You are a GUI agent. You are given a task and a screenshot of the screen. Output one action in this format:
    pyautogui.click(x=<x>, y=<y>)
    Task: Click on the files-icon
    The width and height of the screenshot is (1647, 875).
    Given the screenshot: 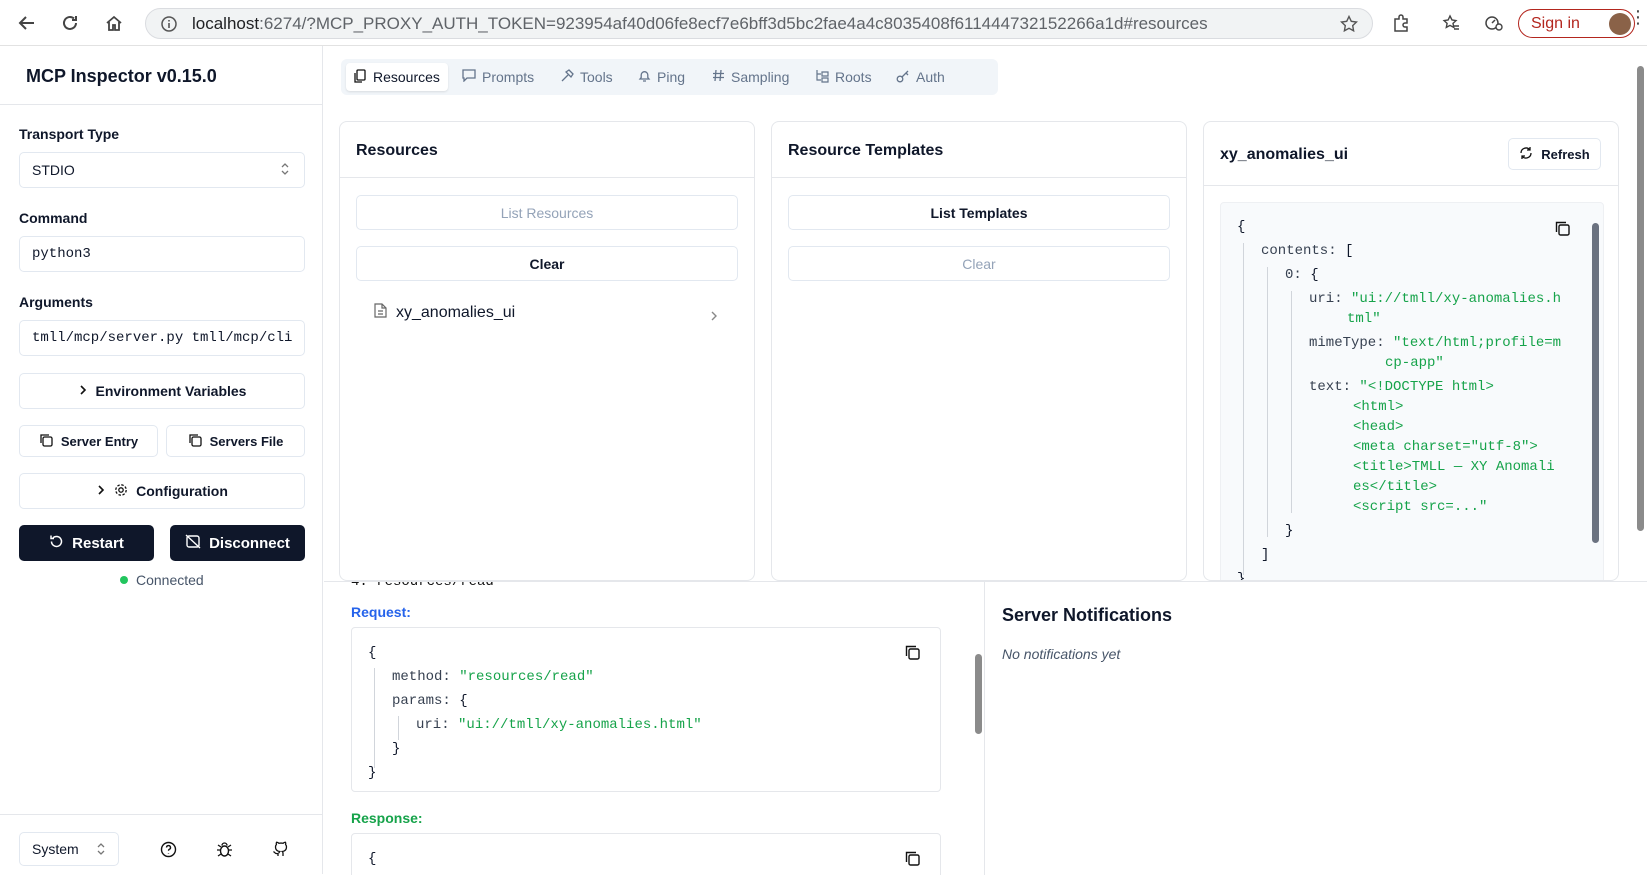 What is the action you would take?
    pyautogui.click(x=360, y=77)
    